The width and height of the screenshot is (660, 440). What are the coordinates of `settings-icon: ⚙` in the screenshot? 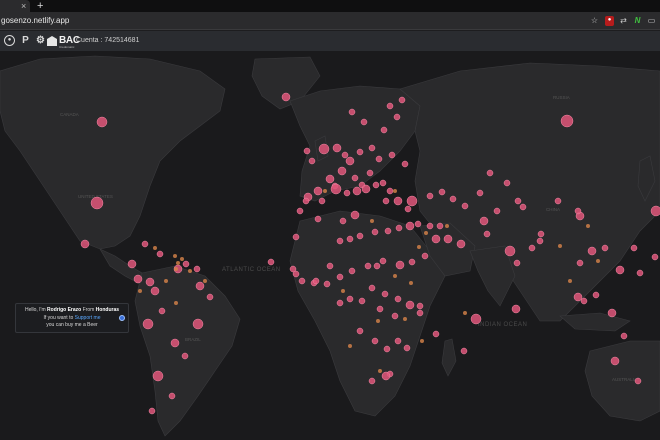 It's located at (40, 40).